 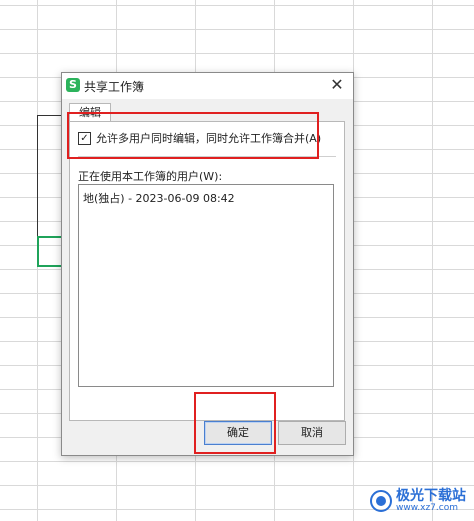 What do you see at coordinates (114, 87) in the screenshot?
I see `dialog-title: 共享工作簿` at bounding box center [114, 87].